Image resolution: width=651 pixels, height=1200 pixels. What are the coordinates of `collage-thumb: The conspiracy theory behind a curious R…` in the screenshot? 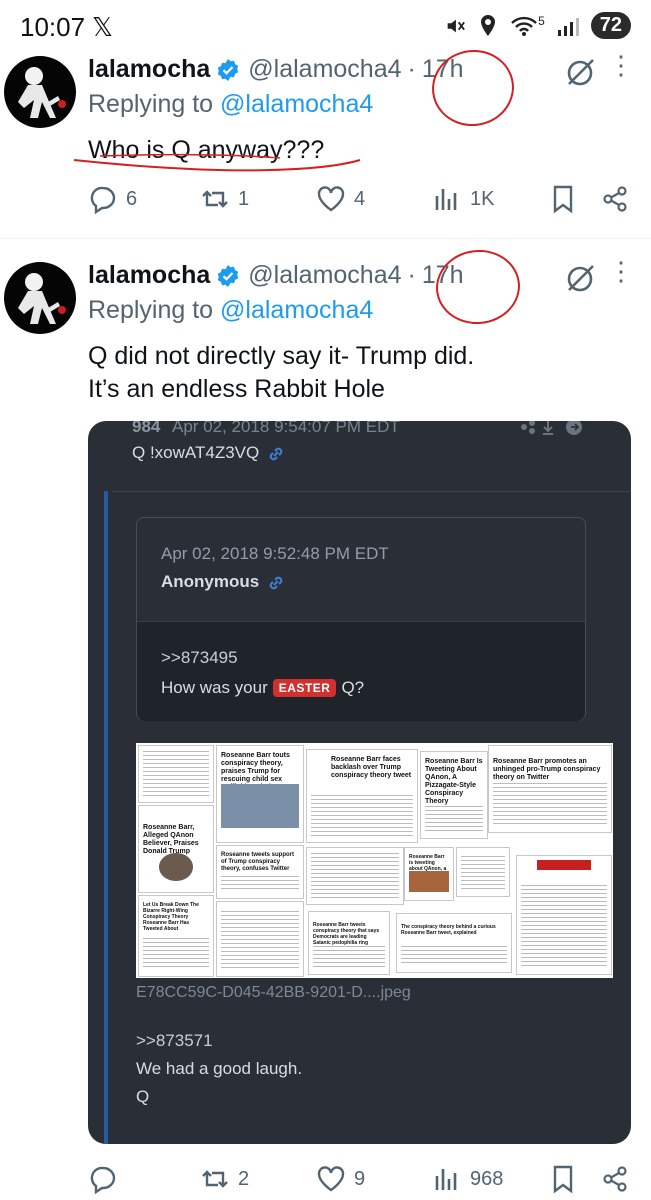 It's located at (454, 943).